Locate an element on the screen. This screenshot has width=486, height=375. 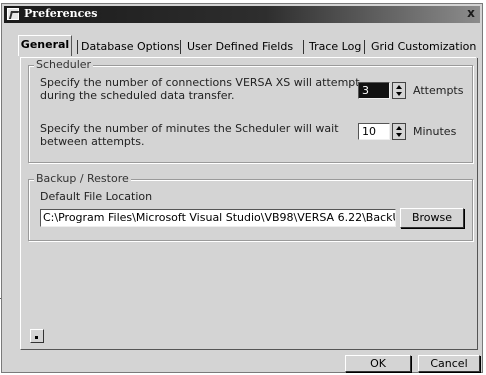
tab-trace-log: Trace Log is located at coordinates (335, 47).